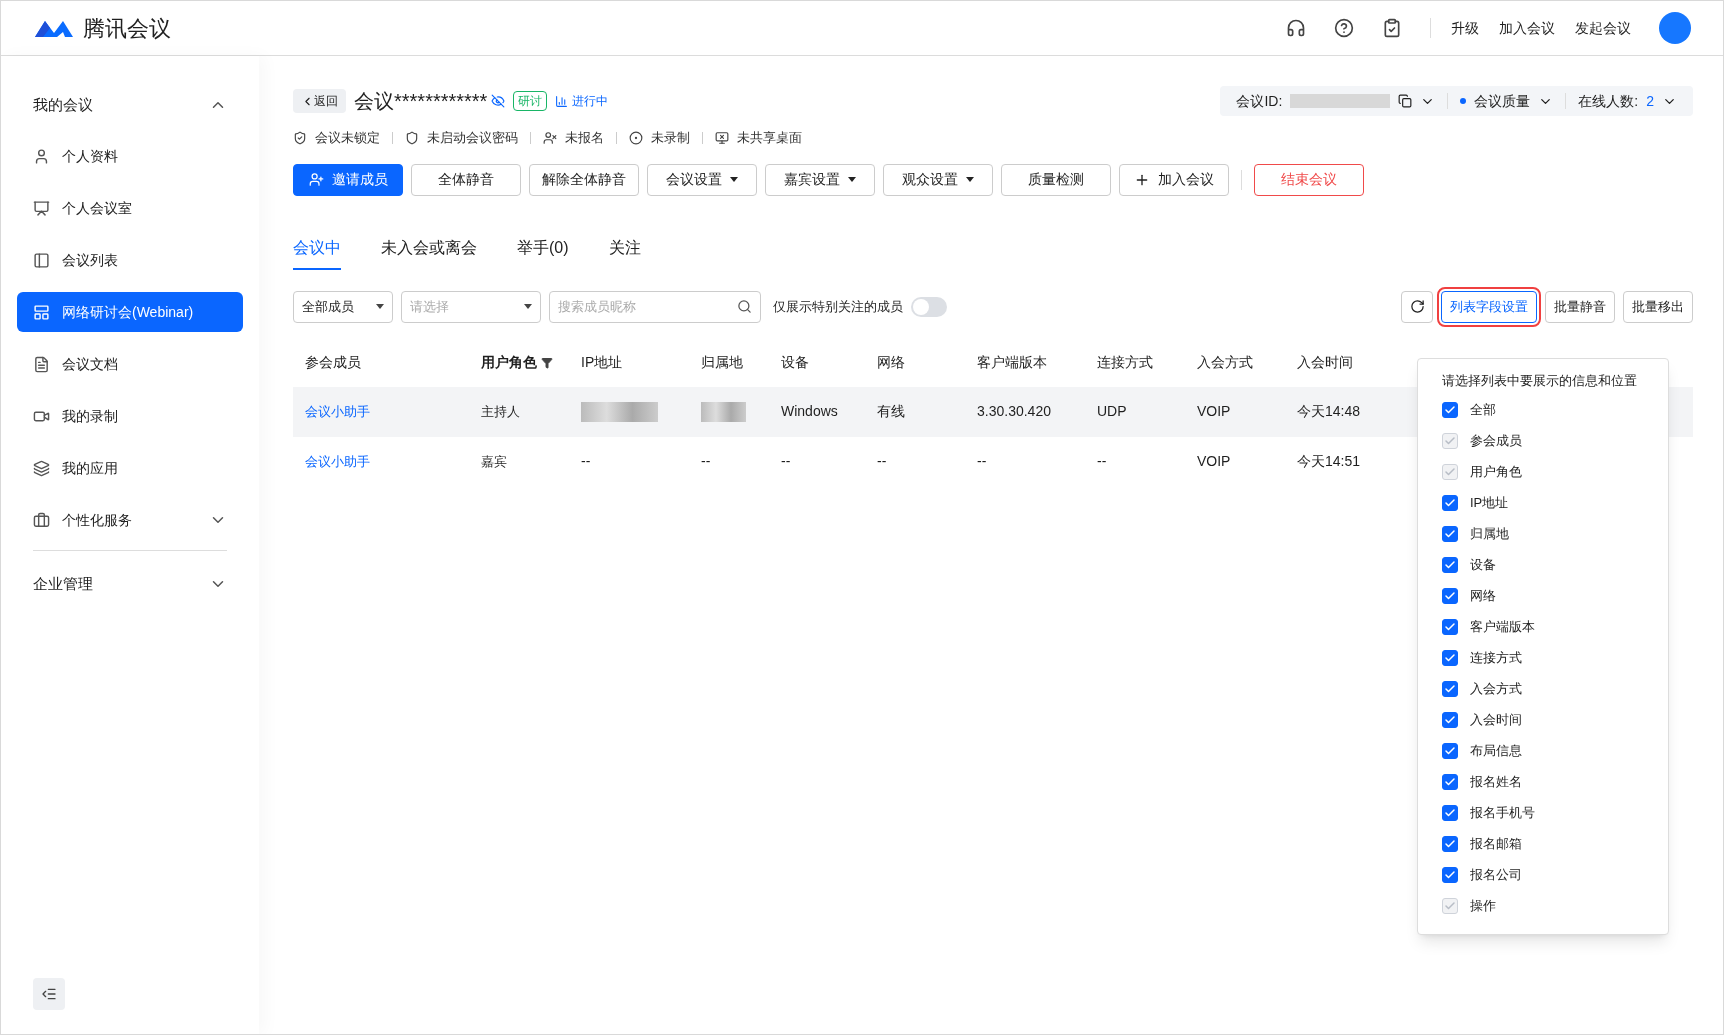 This screenshot has height=1035, width=1724. What do you see at coordinates (702, 179) in the screenshot?
I see `dropdown-button: 会议设置` at bounding box center [702, 179].